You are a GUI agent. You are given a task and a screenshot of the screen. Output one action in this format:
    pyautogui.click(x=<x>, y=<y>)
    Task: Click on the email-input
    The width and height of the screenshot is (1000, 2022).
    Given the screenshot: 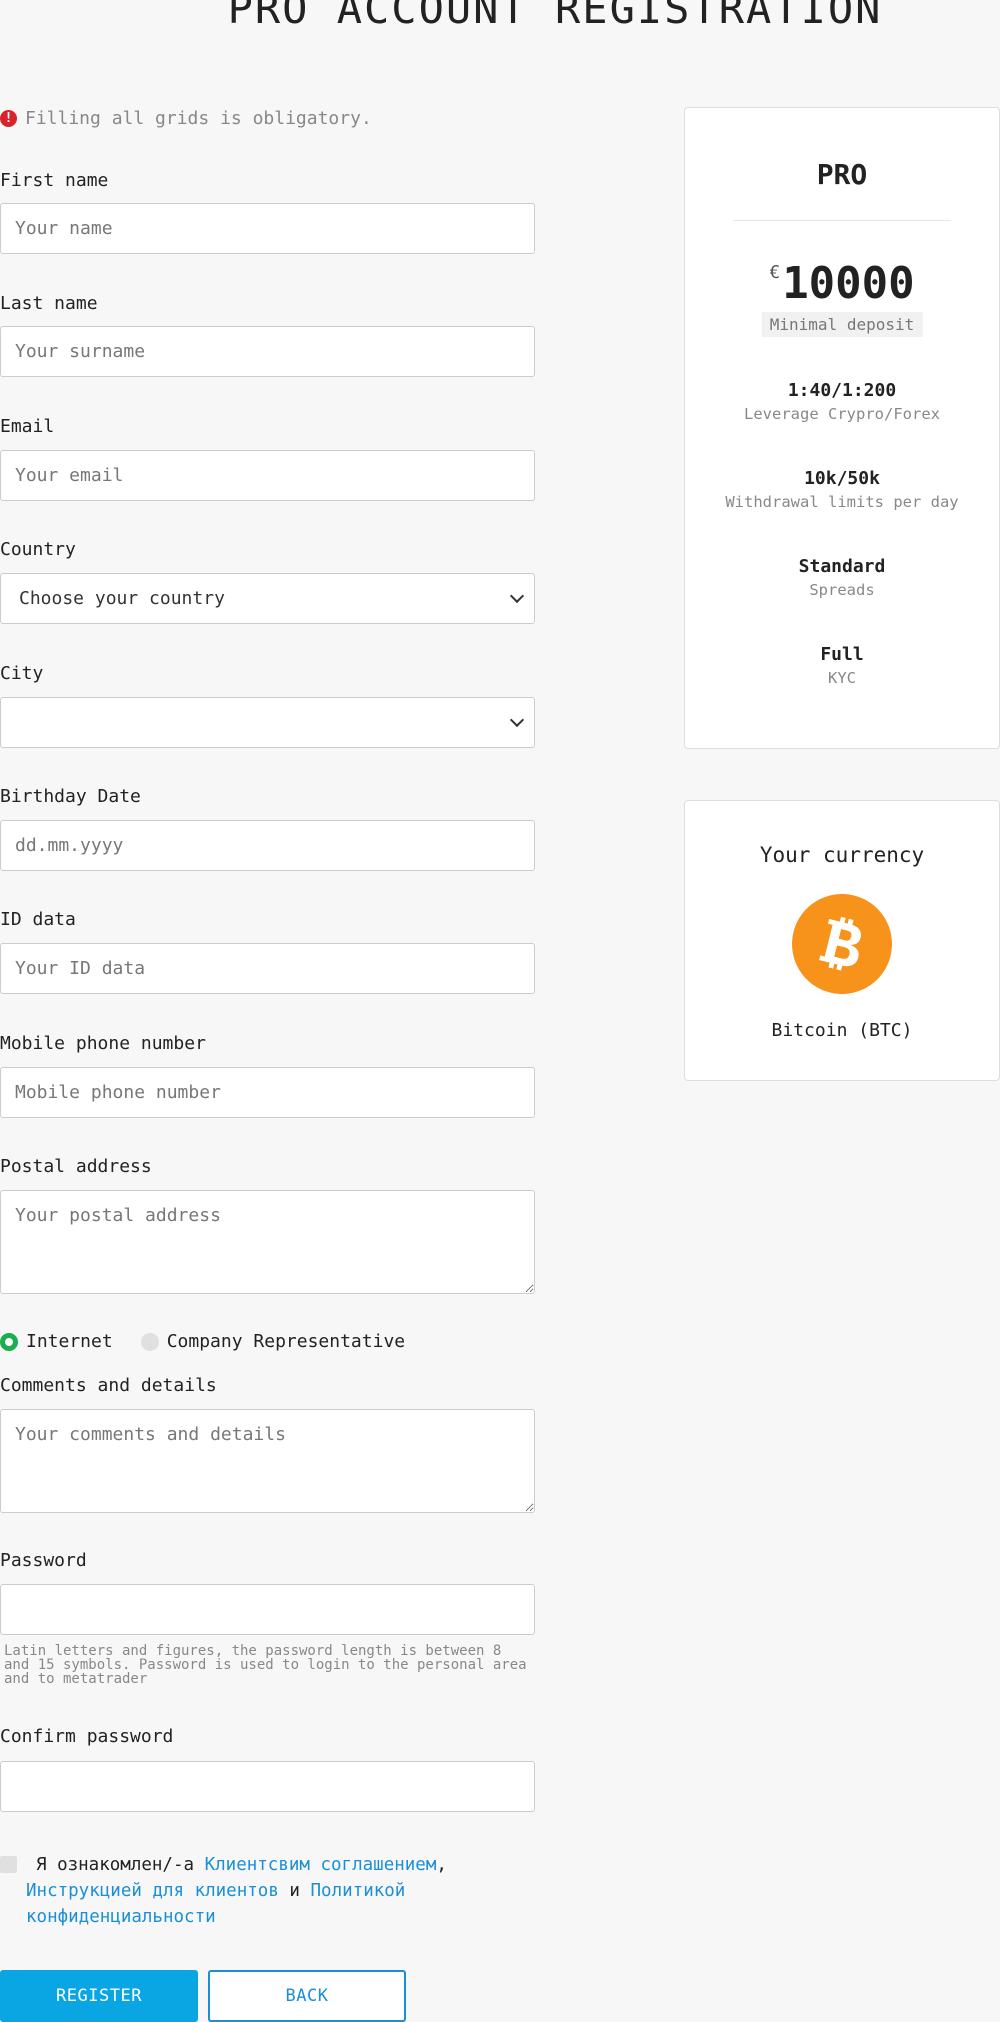 What is the action you would take?
    pyautogui.click(x=267, y=475)
    